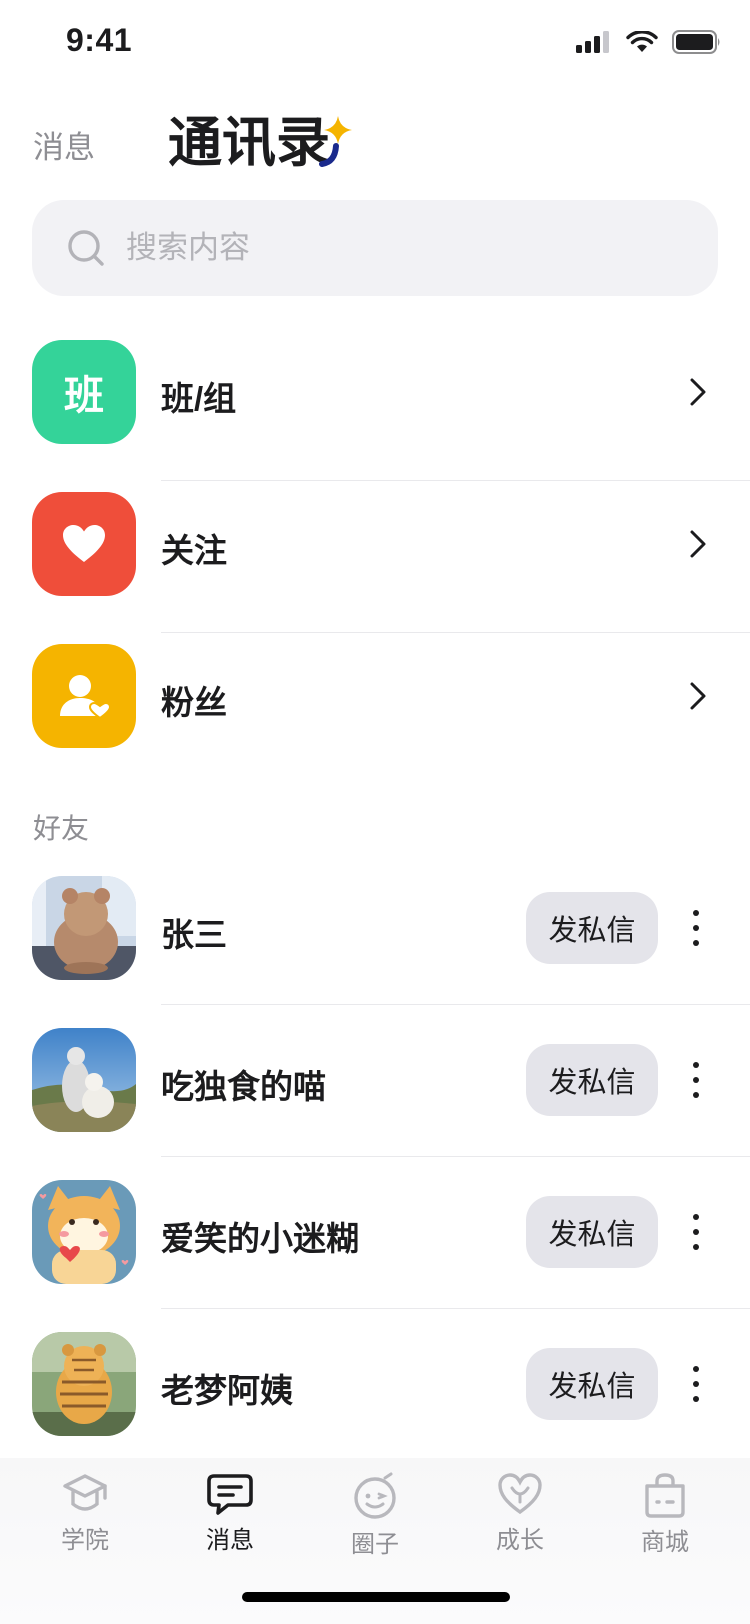 The height and width of the screenshot is (1624, 750). Describe the element at coordinates (243, 1086) in the screenshot. I see `friend-name: 吃独食的喵` at that location.